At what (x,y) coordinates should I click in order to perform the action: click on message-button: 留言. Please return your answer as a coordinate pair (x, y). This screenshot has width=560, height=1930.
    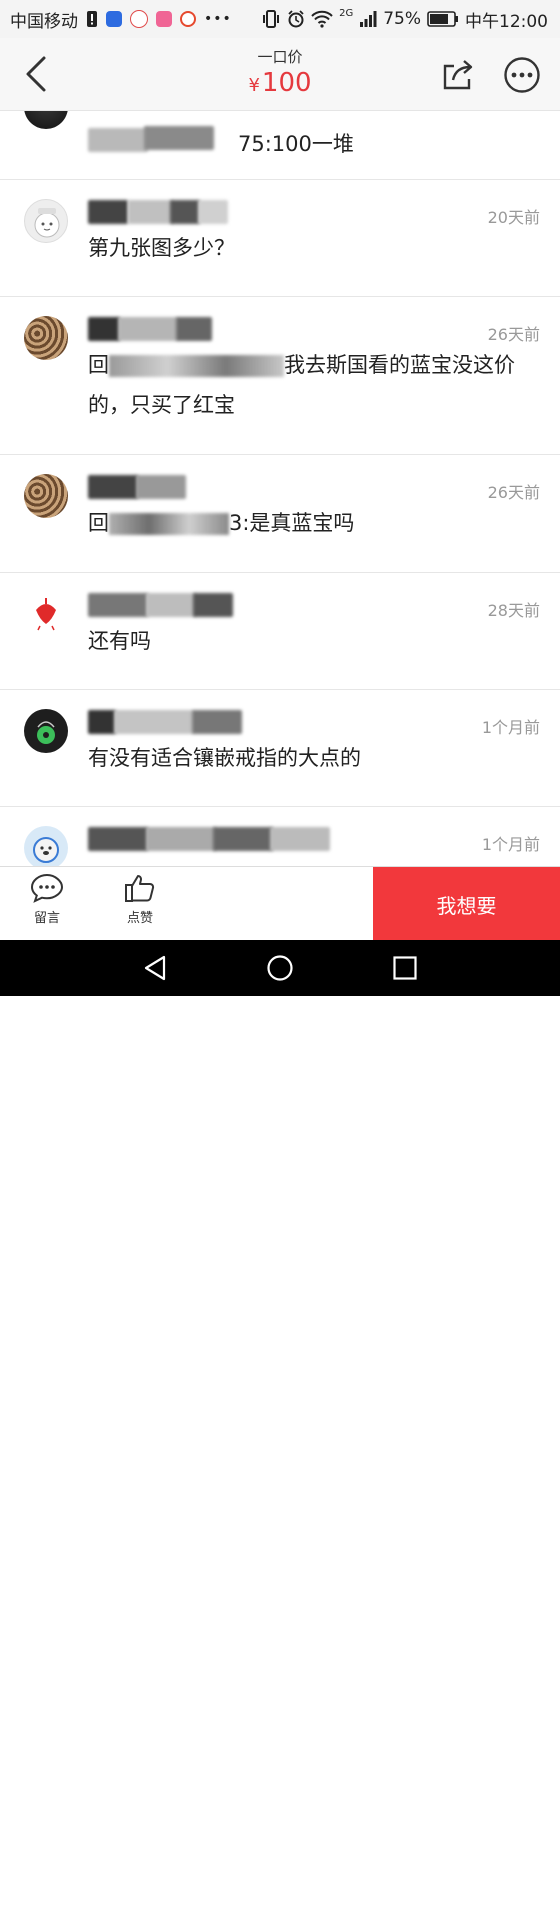
    Looking at the image, I should click on (47, 899).